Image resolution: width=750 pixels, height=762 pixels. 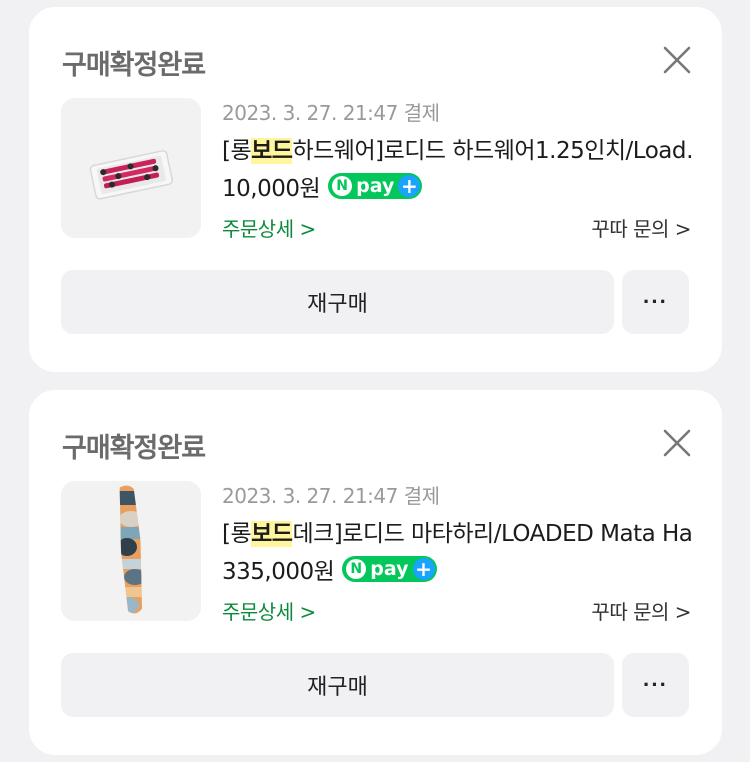 I want to click on price: 335,000원, so click(x=278, y=572).